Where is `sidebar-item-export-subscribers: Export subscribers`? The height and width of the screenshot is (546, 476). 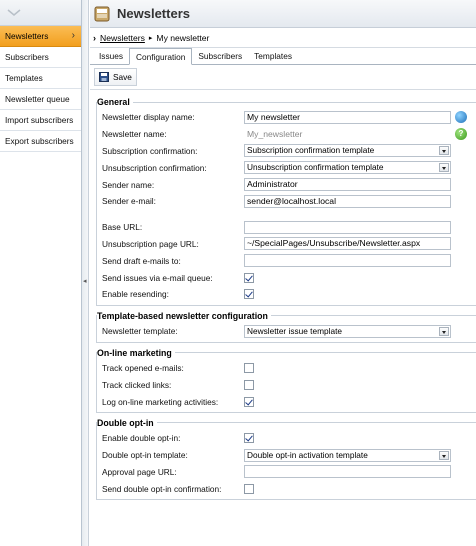 sidebar-item-export-subscribers: Export subscribers is located at coordinates (40, 141).